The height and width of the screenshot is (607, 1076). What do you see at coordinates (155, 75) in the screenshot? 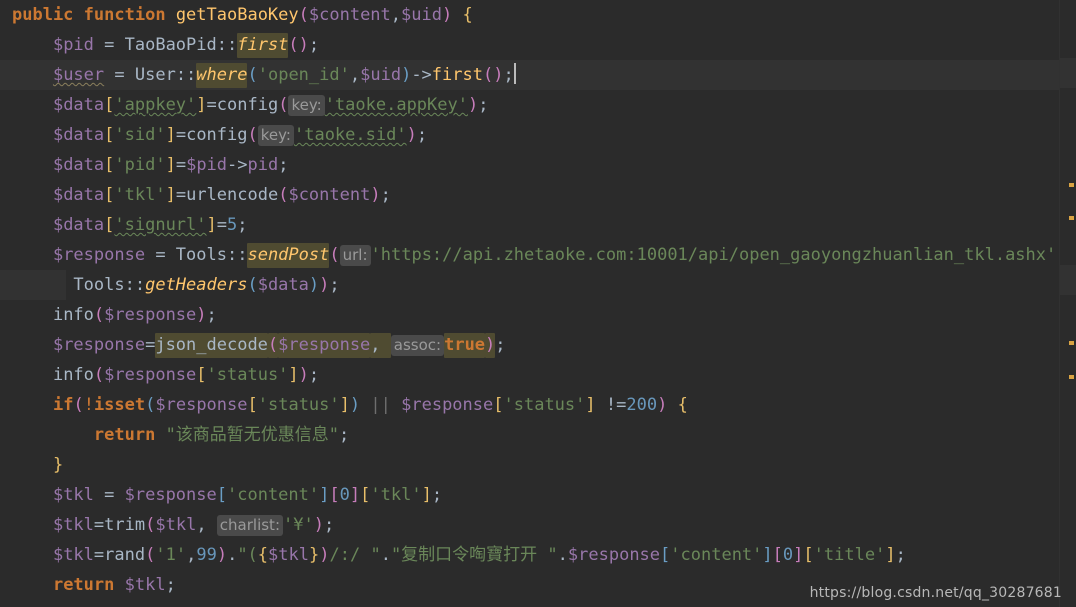
I see `code-token: User` at bounding box center [155, 75].